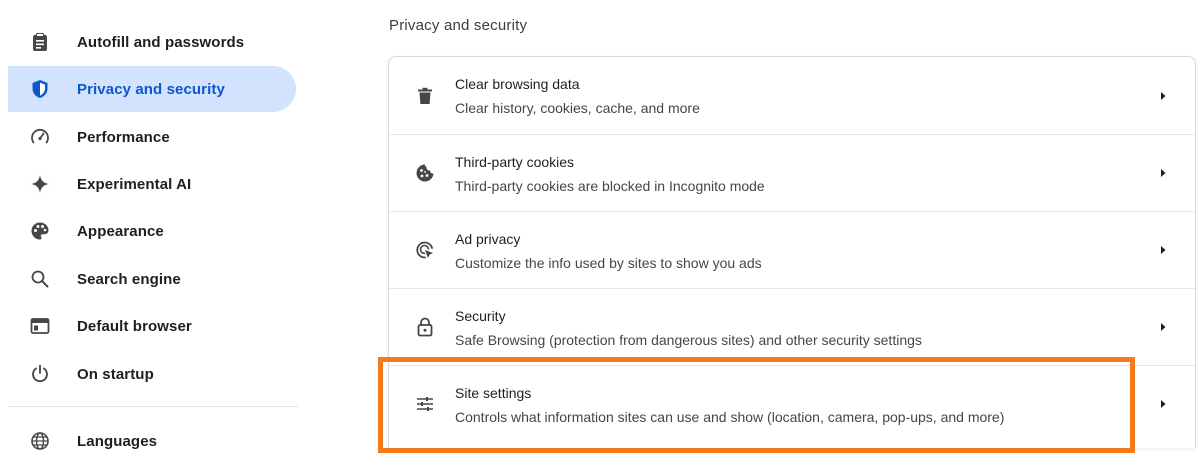 Image resolution: width=1199 pixels, height=456 pixels. I want to click on search-icon, so click(40, 279).